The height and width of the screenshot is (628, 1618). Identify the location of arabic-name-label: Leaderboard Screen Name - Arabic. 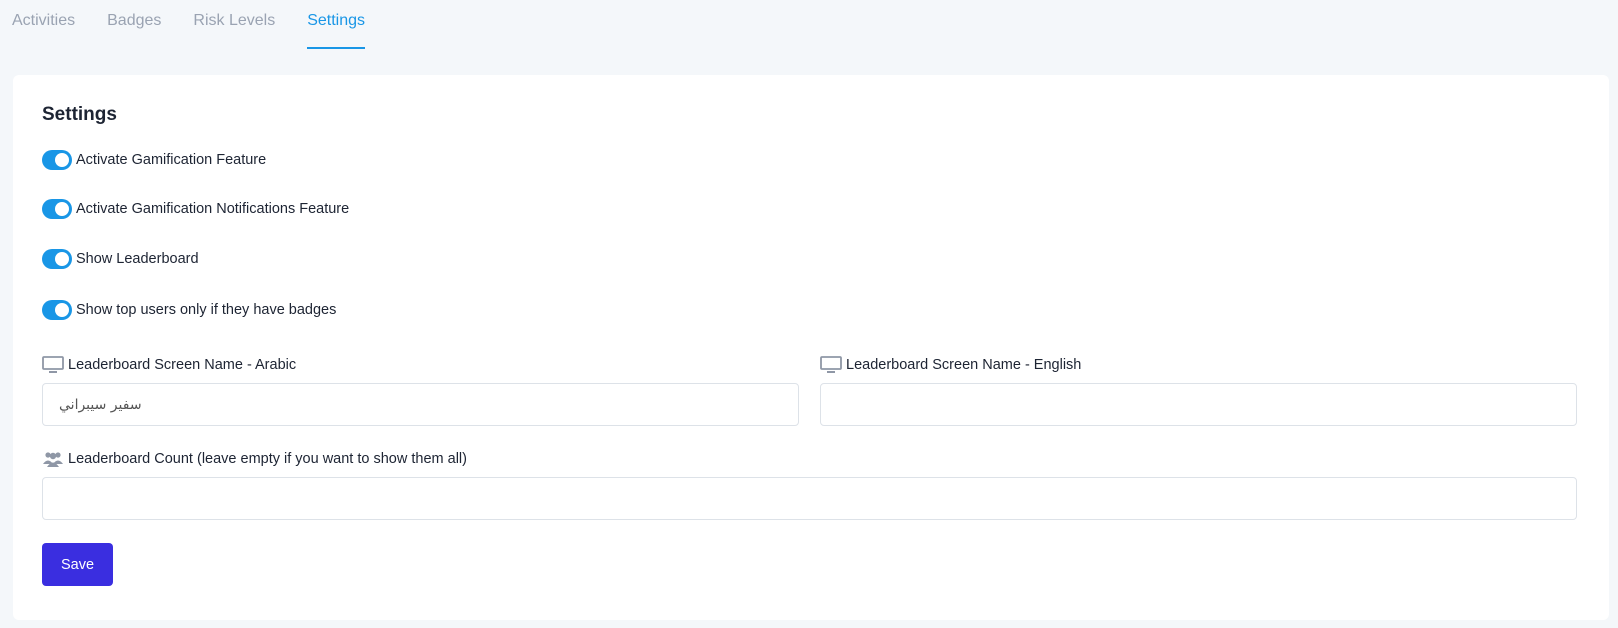
(169, 365).